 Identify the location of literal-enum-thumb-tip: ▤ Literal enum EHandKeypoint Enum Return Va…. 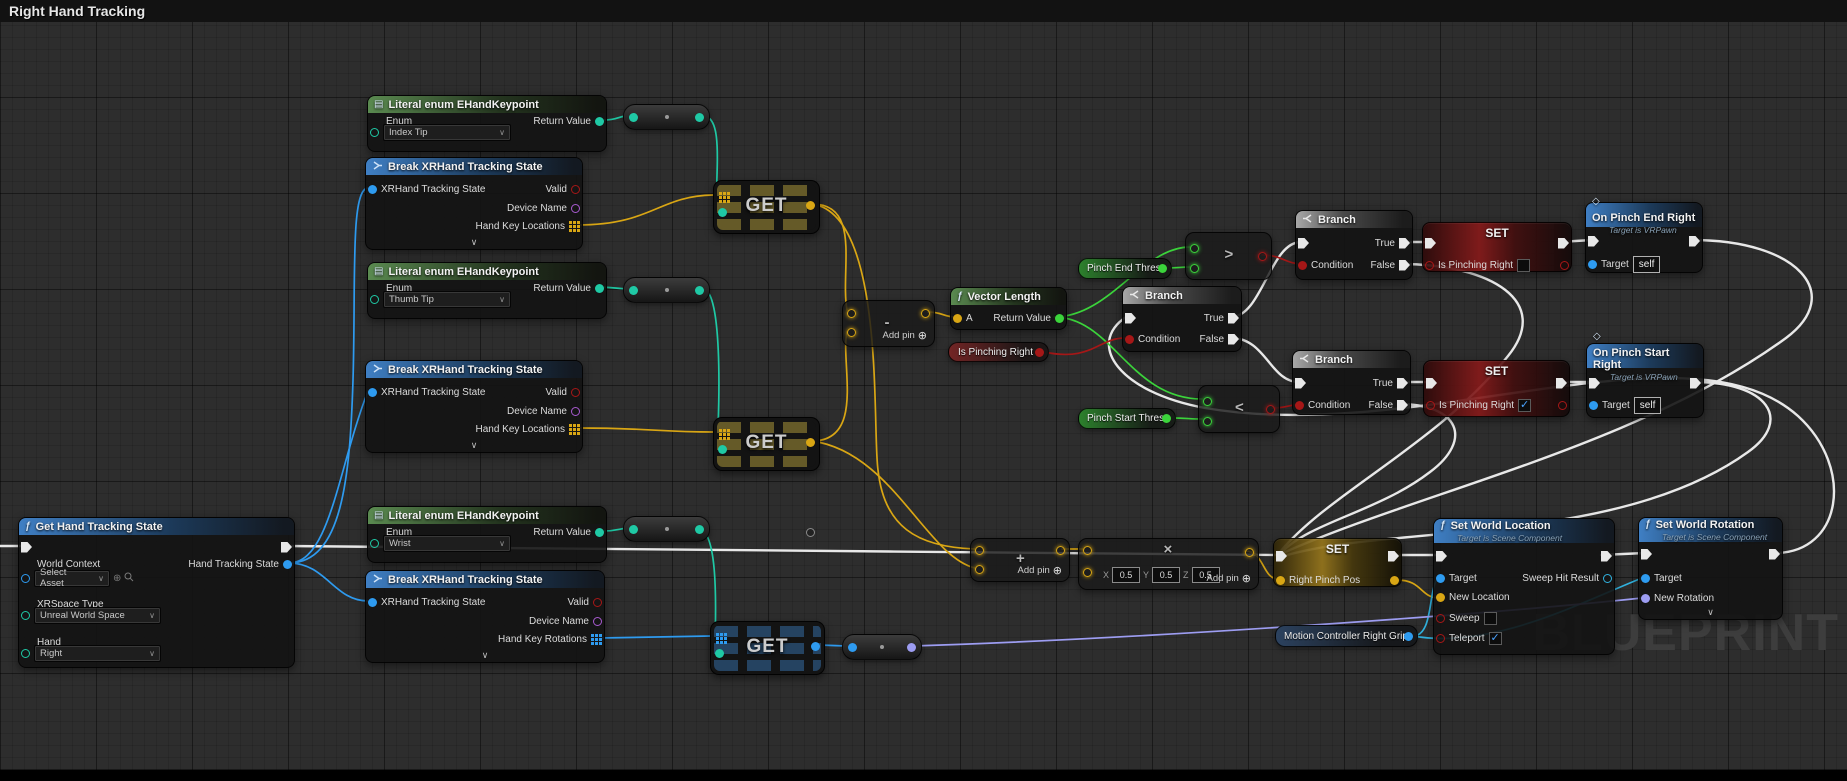
(487, 290).